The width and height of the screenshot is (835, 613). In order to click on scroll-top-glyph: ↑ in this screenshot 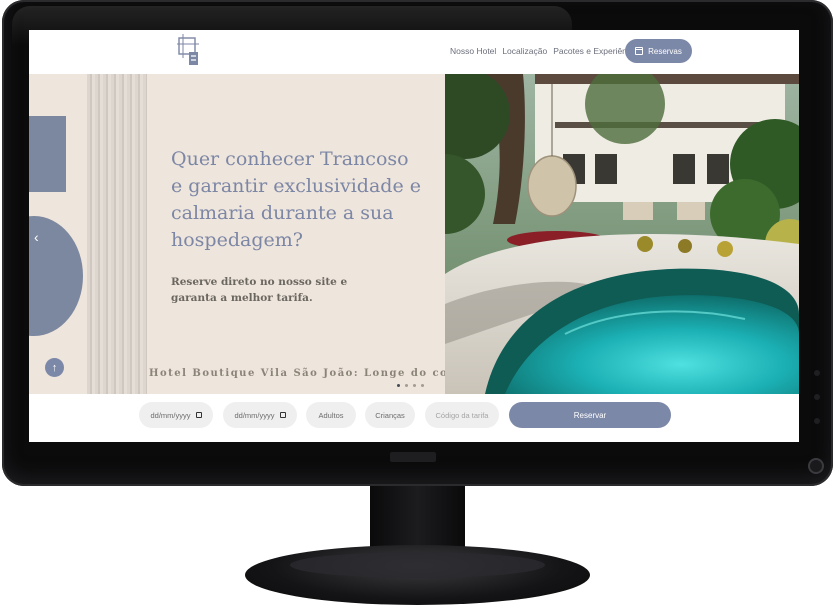, I will do `click(54, 367)`.